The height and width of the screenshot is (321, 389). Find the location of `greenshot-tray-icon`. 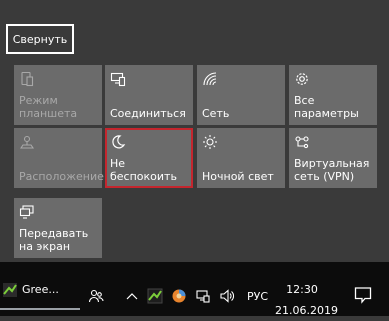

greenshot-tray-icon is located at coordinates (155, 296).